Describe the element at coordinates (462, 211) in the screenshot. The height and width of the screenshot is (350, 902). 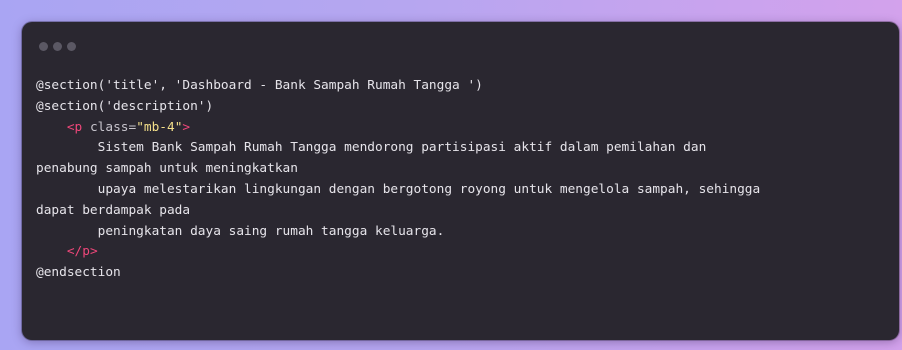
I see `code-line-text-4: dapat berdampak pada` at that location.